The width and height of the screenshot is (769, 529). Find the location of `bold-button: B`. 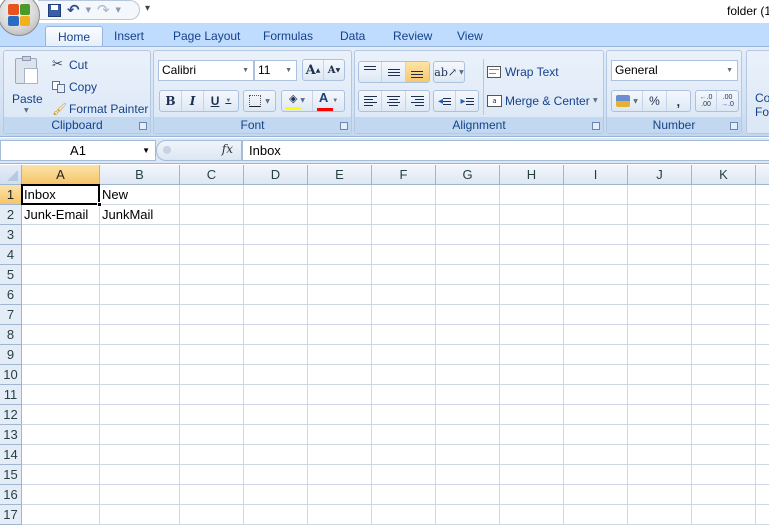

bold-button: B is located at coordinates (171, 101).